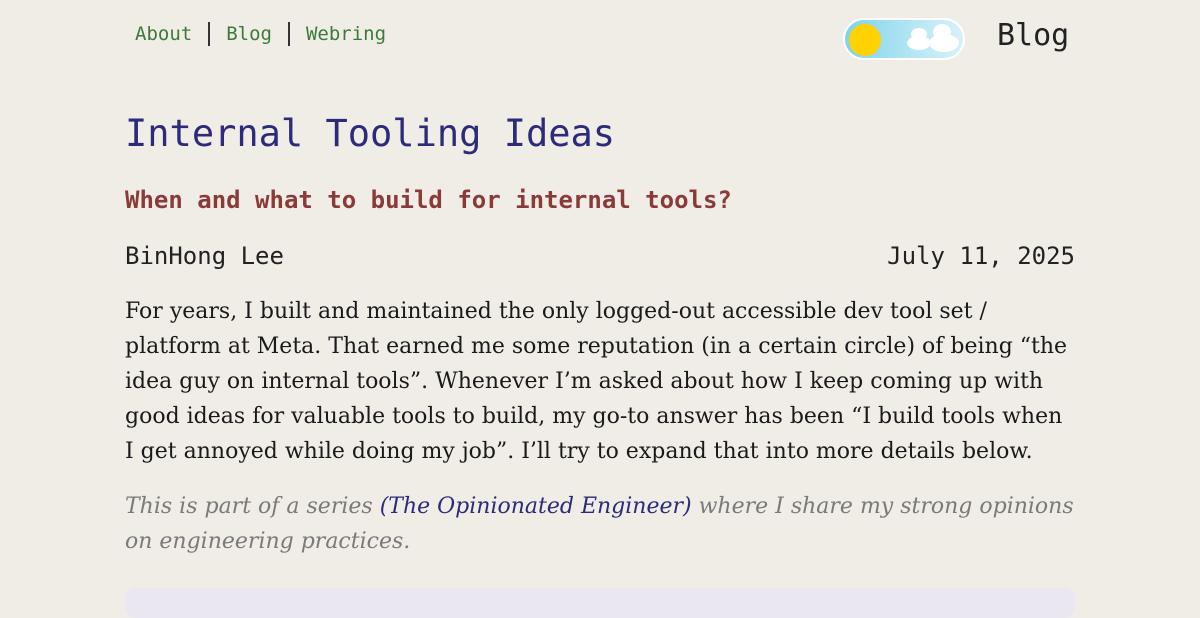 This screenshot has height=618, width=1200. What do you see at coordinates (252, 506) in the screenshot?
I see `series-note-prefix: This is part of a series` at bounding box center [252, 506].